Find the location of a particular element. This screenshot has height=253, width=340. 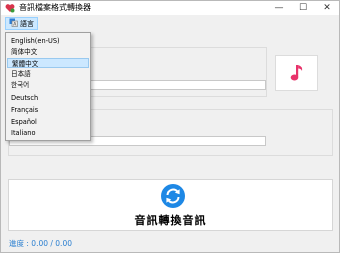

language-option: English(en-US) is located at coordinates (48, 41).